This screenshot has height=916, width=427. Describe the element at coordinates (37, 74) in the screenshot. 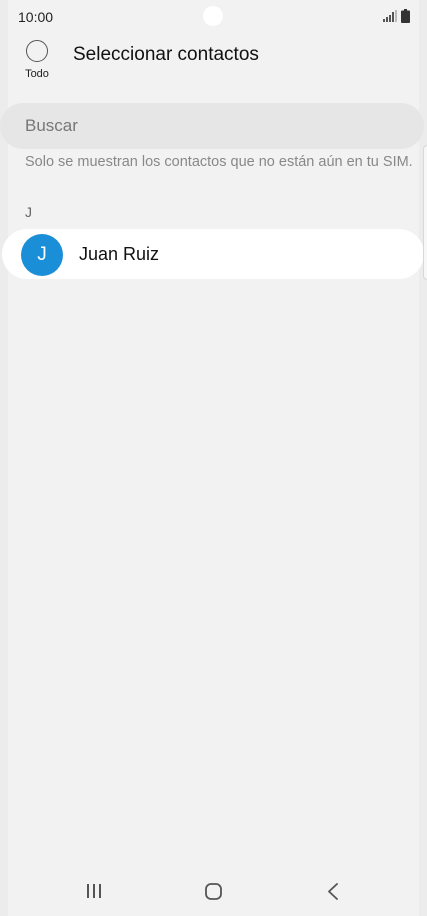

I see `select-all-label: Todo` at that location.